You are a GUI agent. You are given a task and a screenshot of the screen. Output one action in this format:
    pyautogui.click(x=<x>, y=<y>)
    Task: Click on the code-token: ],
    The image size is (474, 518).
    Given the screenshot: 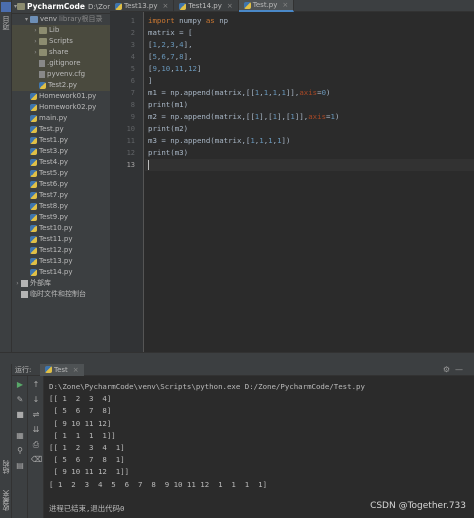 What is the action you would take?
    pyautogui.click(x=188, y=56)
    